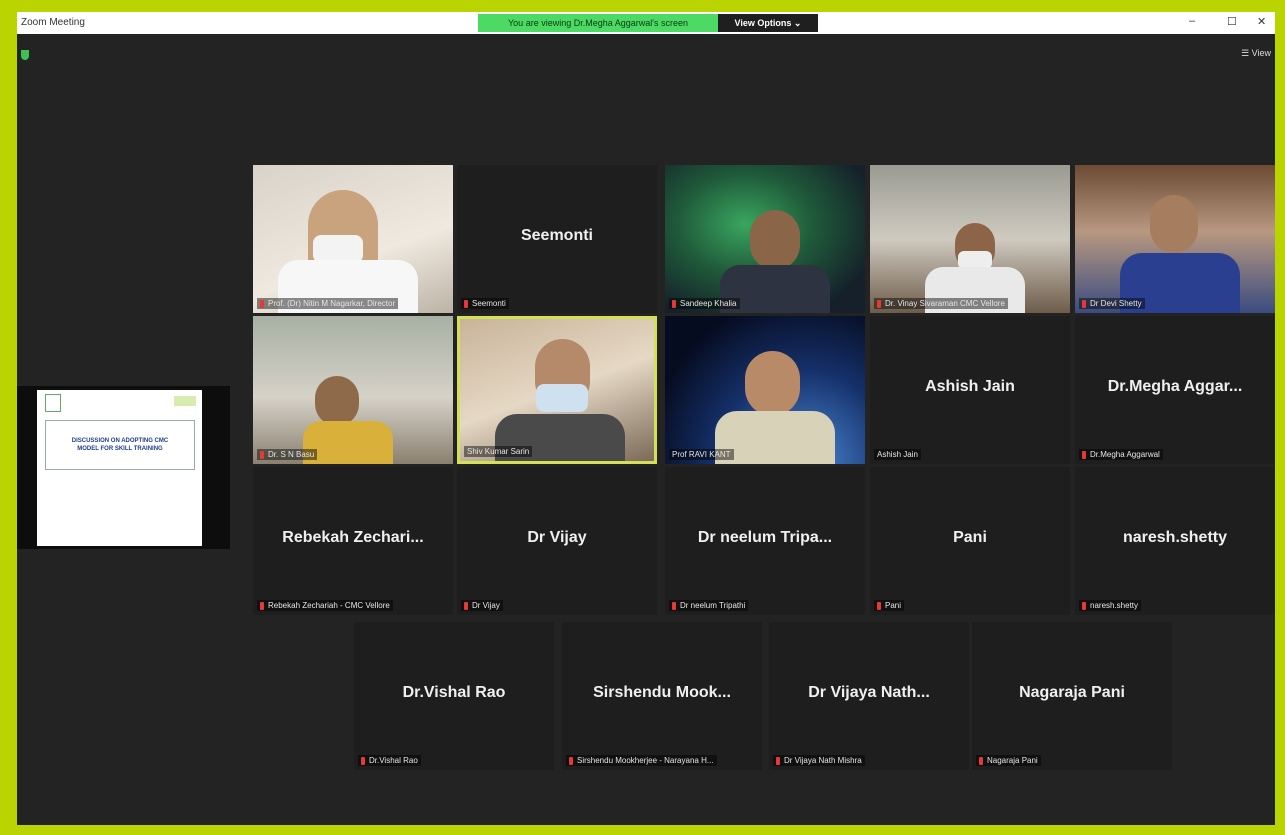 This screenshot has height=835, width=1285. What do you see at coordinates (328, 303) in the screenshot?
I see `participant-name-label: Prof. (Dr) Nitin M Nagarkar, Director` at bounding box center [328, 303].